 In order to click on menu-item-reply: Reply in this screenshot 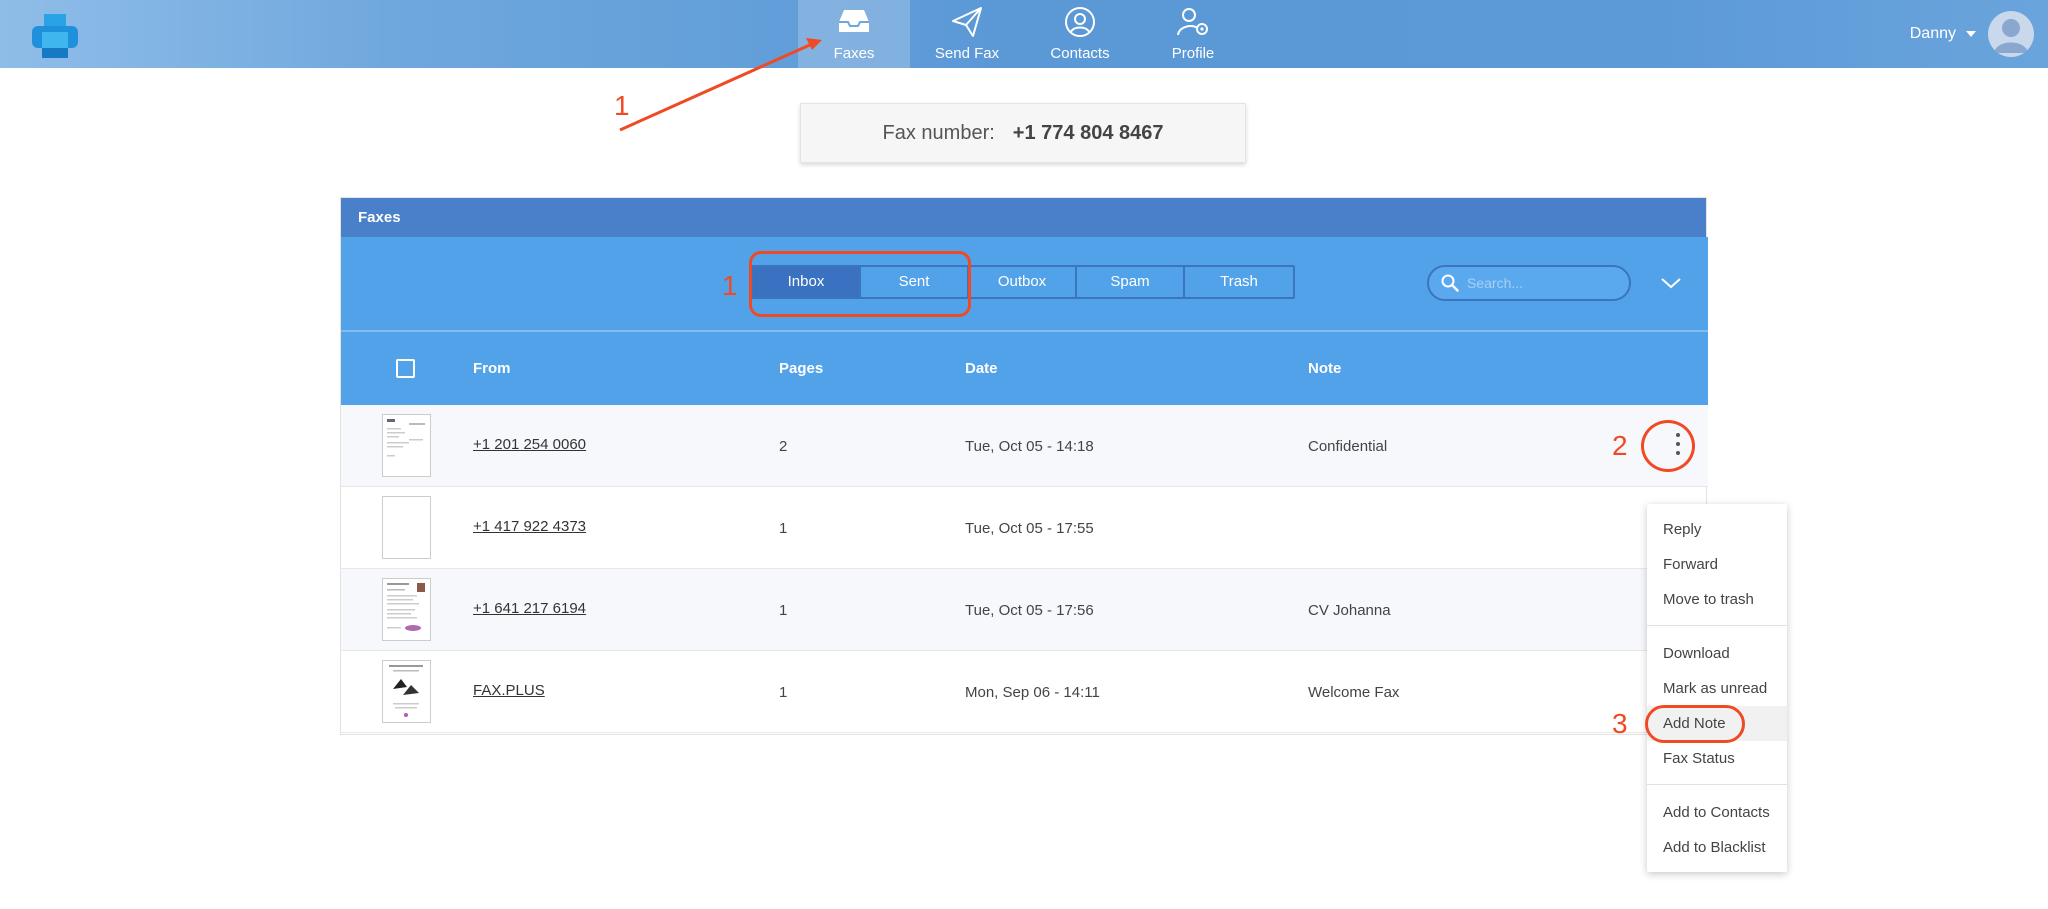, I will do `click(1717, 529)`.